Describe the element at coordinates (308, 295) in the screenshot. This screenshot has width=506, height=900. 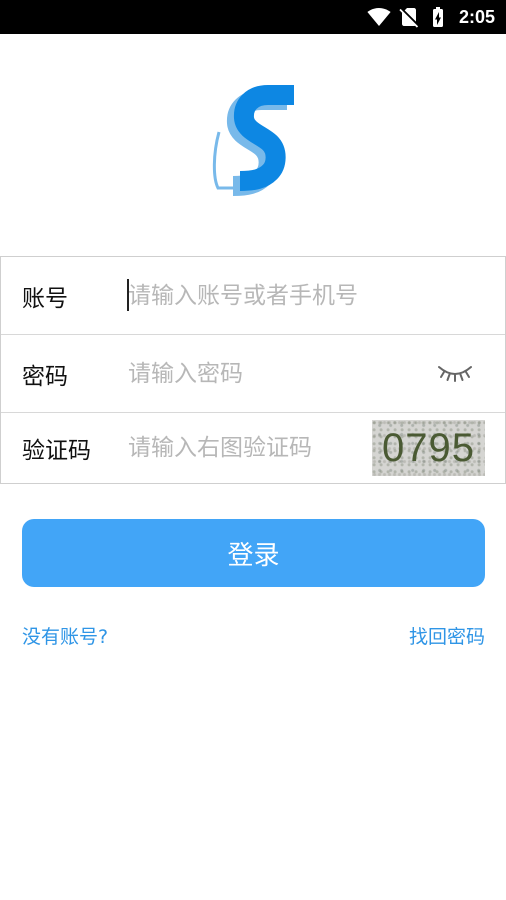
I see `account-input` at that location.